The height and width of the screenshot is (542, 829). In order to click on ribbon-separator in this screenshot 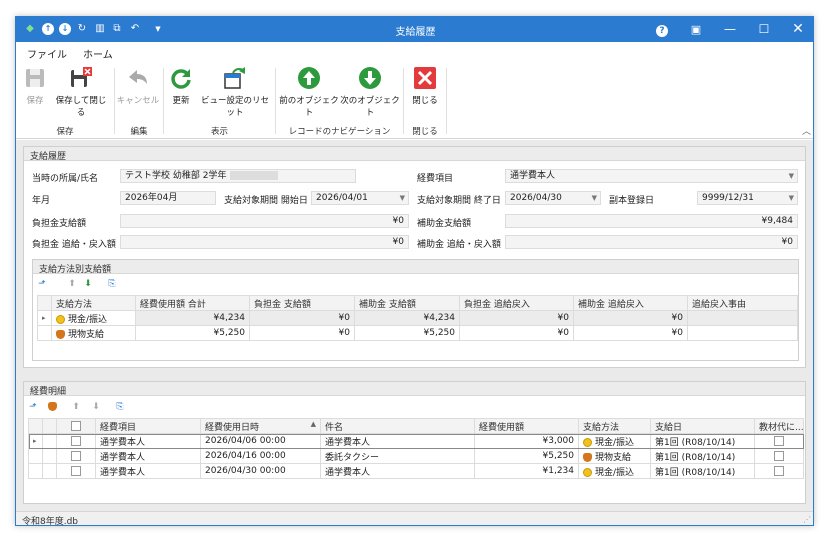, I will do `click(446, 101)`.